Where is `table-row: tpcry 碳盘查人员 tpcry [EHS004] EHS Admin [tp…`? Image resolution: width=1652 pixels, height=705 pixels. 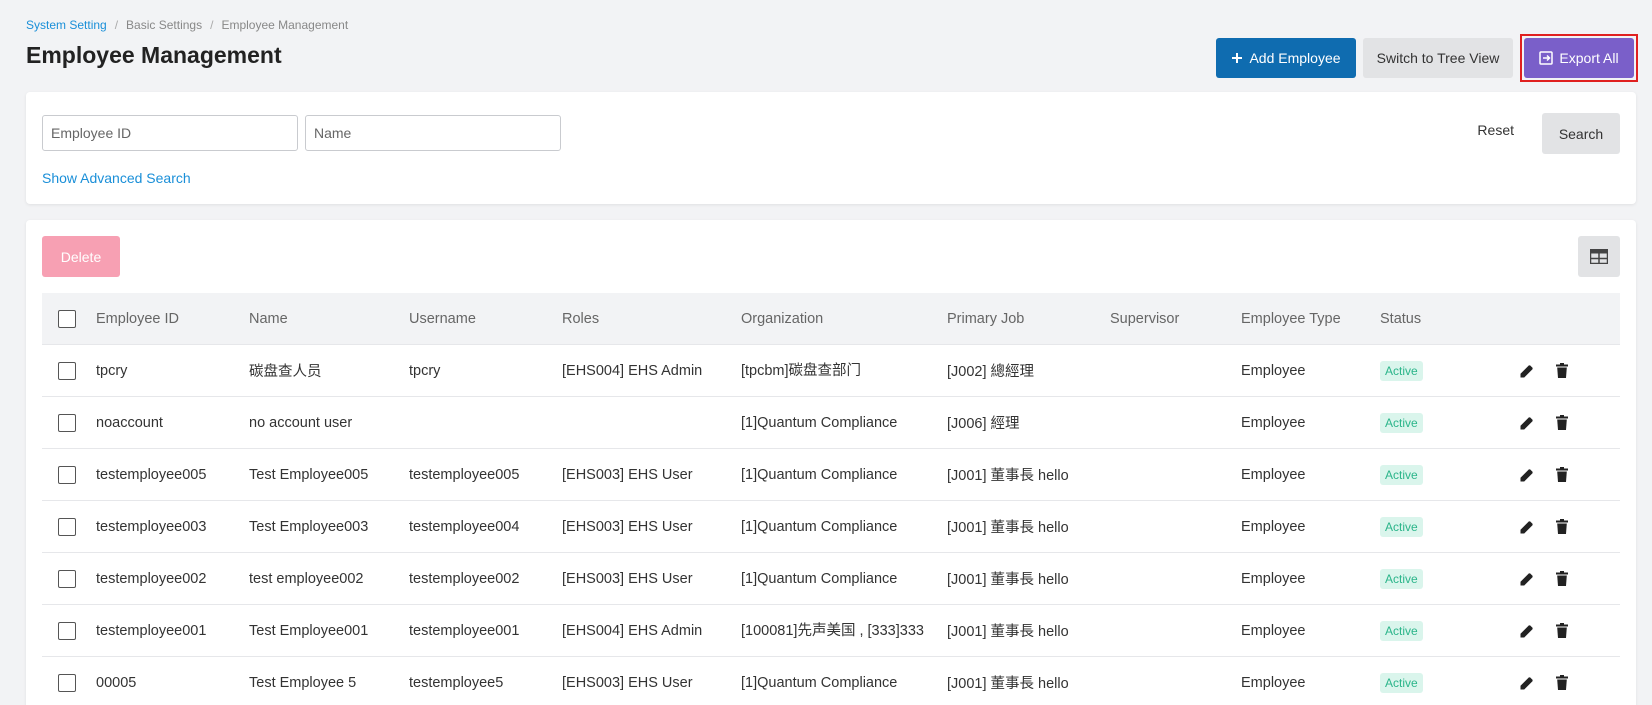 table-row: tpcry 碳盘查人员 tpcry [EHS004] EHS Admin [tp… is located at coordinates (831, 371).